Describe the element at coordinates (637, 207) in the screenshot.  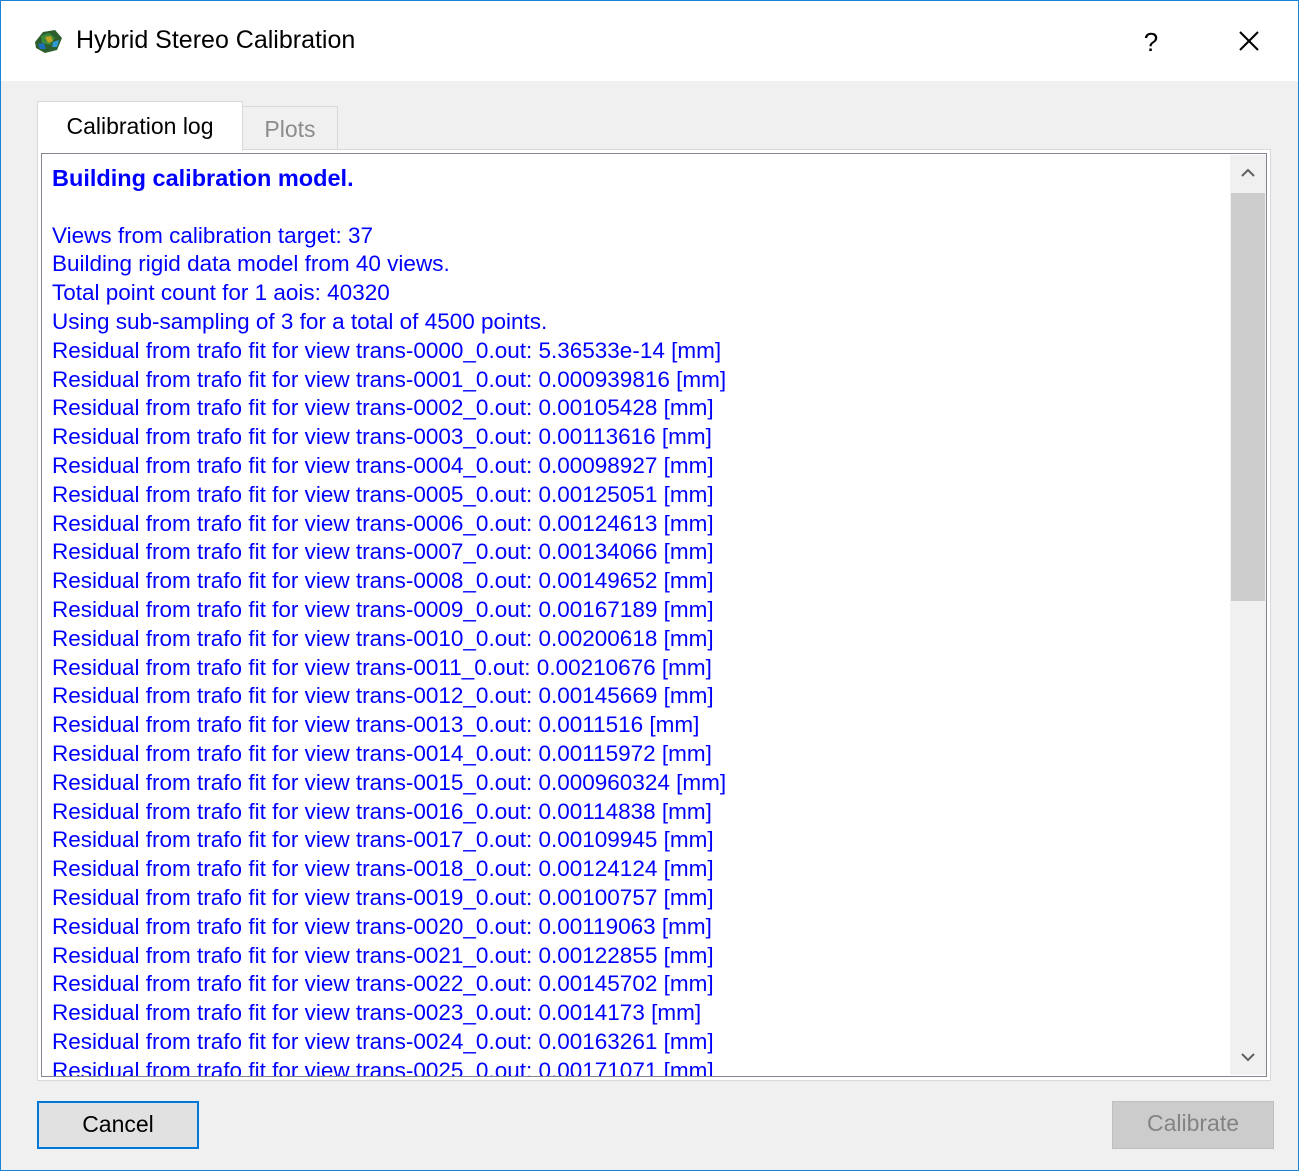
I see `log-spacer` at that location.